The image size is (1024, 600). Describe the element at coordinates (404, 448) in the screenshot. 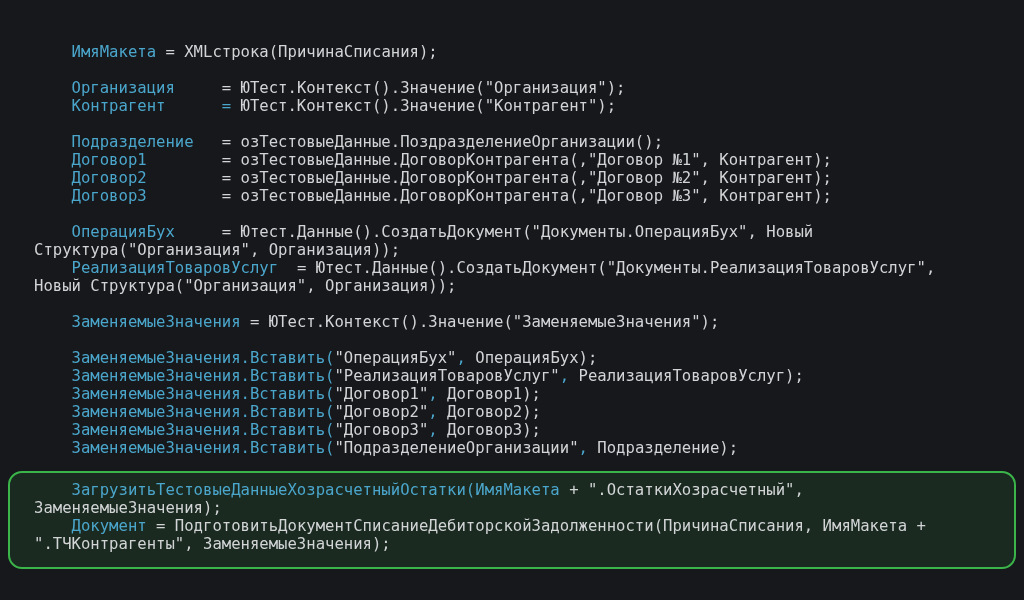

I see `code-line: ЗаменяемыеЗначения.Вставить("ПодразделениеОрганизации", Подразделение);` at that location.